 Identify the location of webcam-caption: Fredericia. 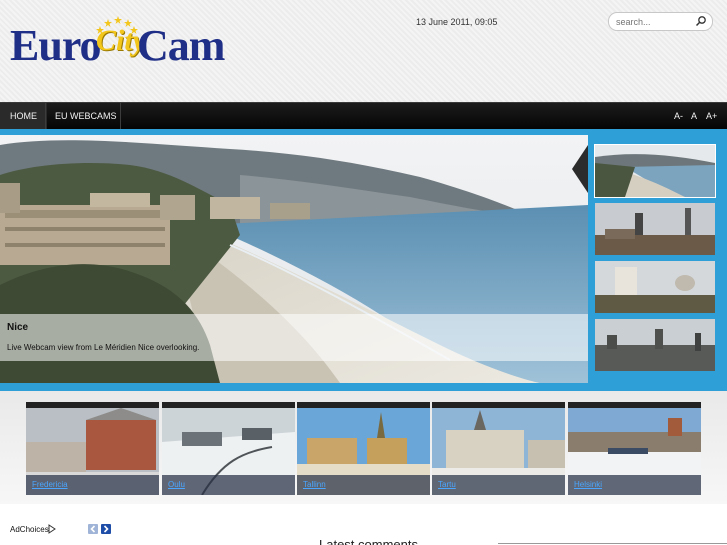
(92, 485).